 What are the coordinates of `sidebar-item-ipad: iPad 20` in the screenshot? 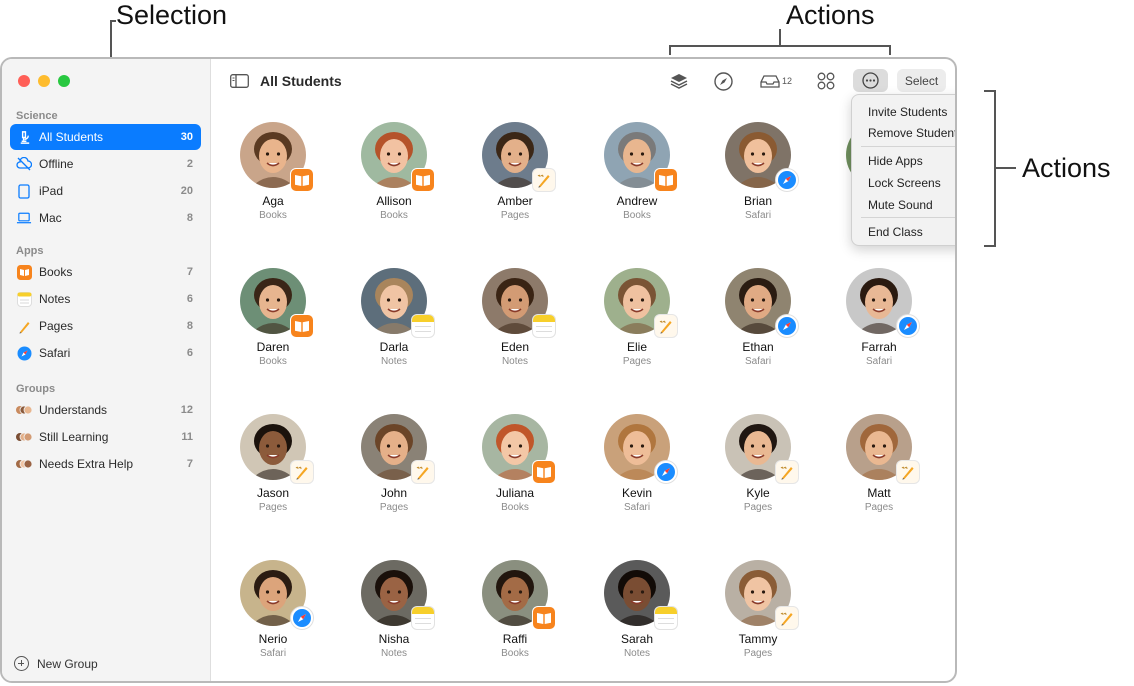 It's located at (105, 191).